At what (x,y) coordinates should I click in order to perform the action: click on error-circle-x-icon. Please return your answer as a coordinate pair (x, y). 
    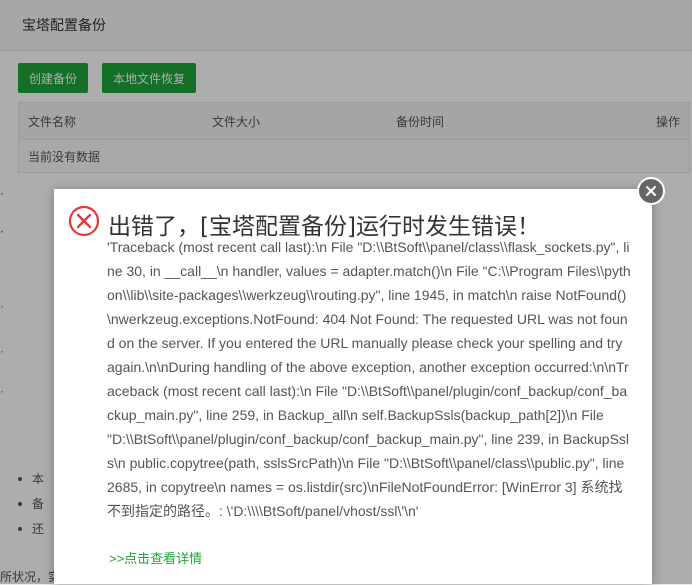
    Looking at the image, I should click on (84, 221).